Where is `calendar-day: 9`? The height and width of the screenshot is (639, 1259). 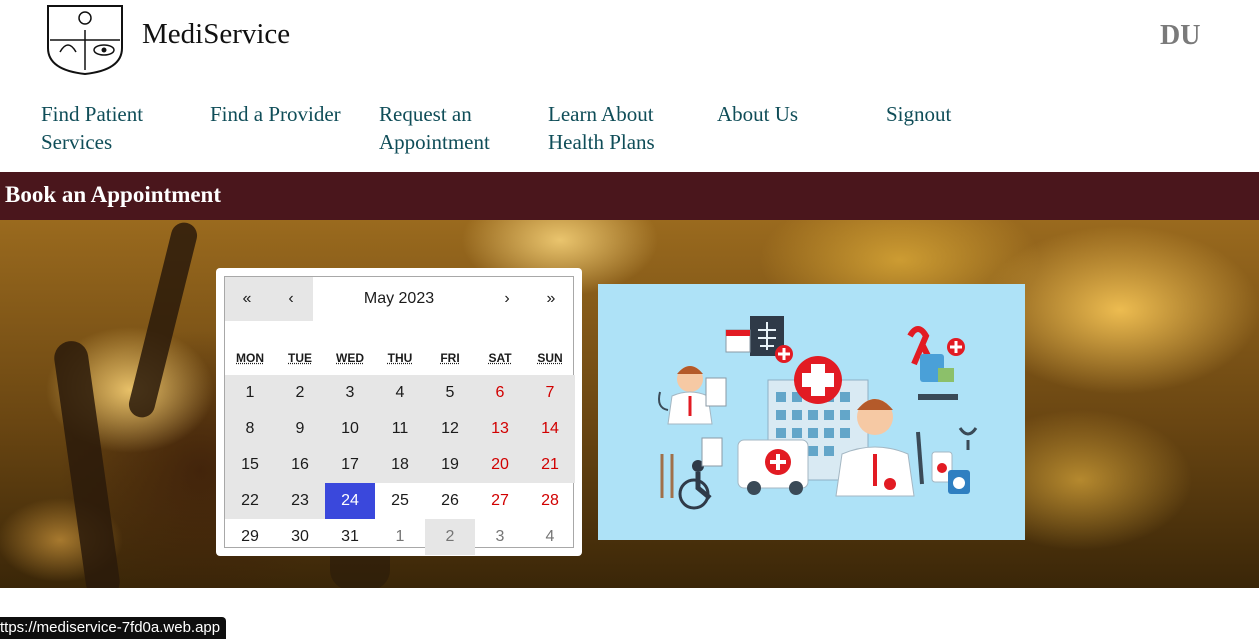
calendar-day: 9 is located at coordinates (300, 429).